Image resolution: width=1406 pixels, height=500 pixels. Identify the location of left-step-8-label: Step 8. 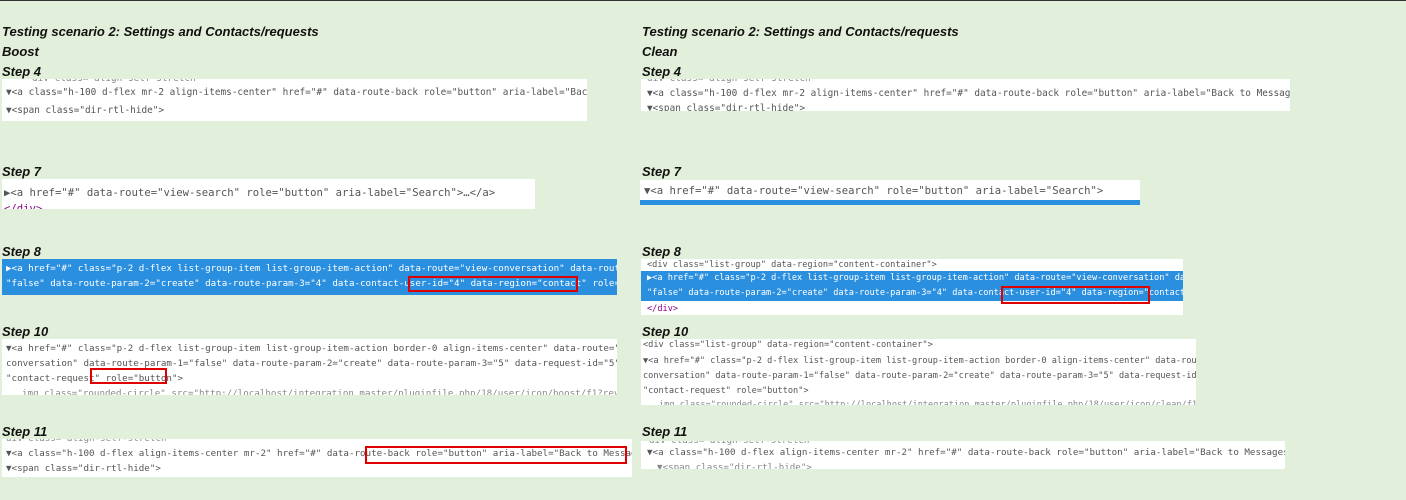
(22, 251).